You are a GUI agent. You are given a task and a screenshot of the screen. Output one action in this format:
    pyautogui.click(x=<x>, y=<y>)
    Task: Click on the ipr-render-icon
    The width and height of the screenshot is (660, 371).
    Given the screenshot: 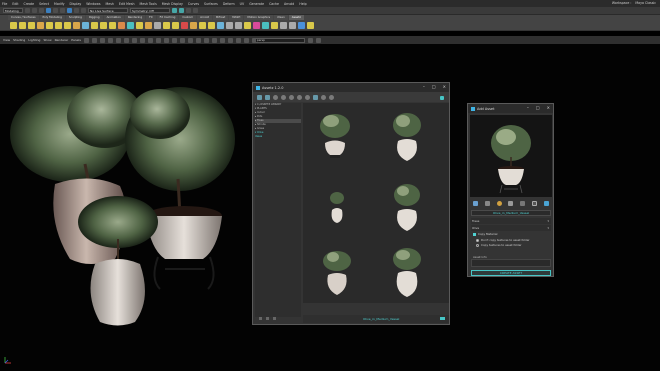 What is the action you would take?
    pyautogui.click(x=181, y=10)
    